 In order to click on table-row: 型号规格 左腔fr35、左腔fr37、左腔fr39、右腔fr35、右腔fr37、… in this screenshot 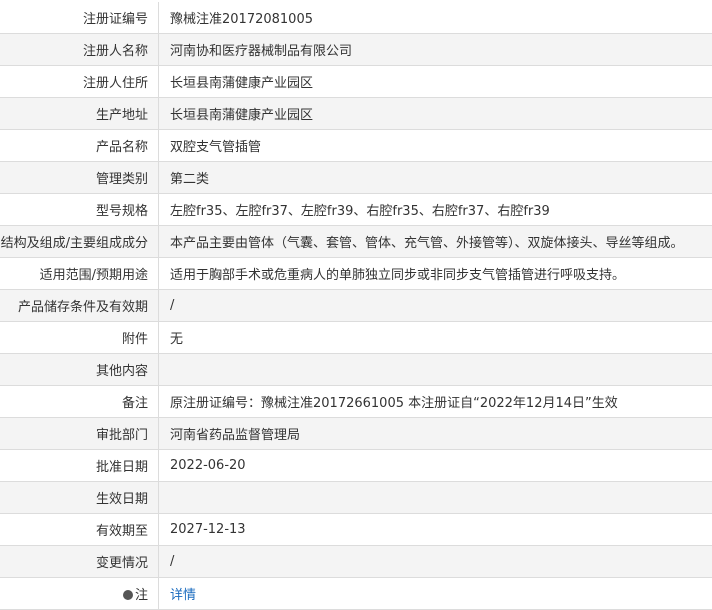, I will do `click(356, 210)`.